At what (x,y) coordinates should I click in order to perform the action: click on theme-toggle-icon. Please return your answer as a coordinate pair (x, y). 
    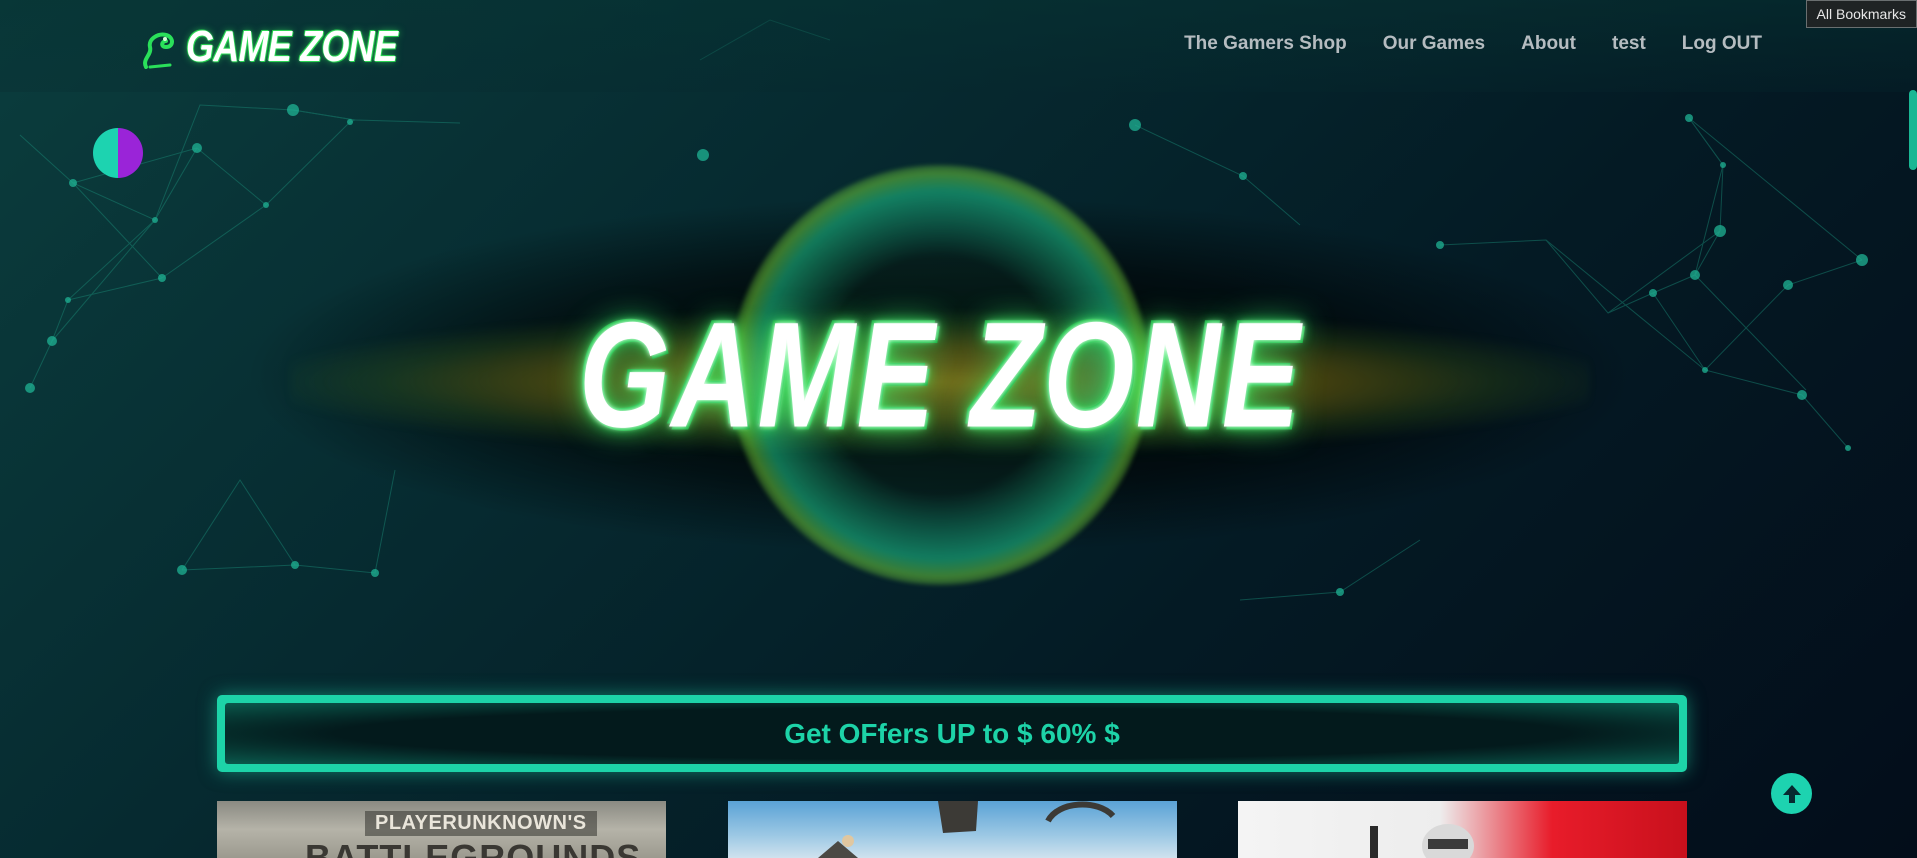
    Looking at the image, I should click on (118, 153).